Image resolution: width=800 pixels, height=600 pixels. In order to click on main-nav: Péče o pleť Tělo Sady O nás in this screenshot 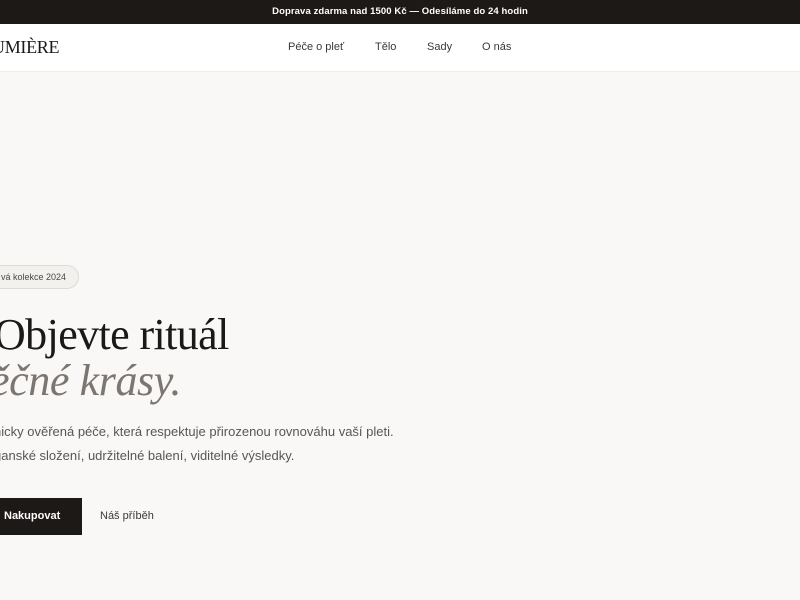, I will do `click(400, 49)`.